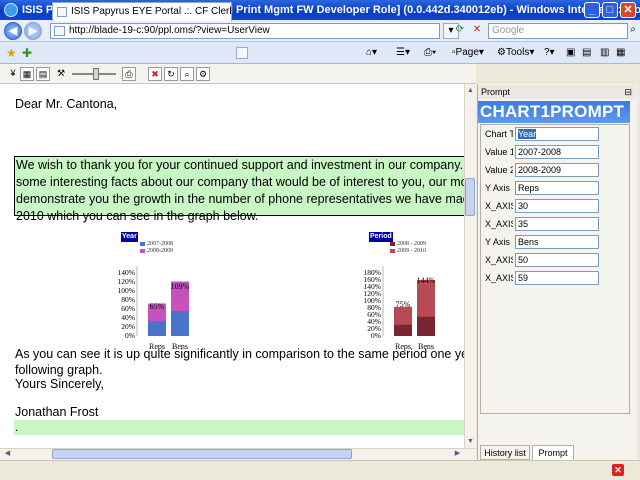 Image resolution: width=640 pixels, height=480 pixels. I want to click on y-tick: 120%, so click(372, 293).